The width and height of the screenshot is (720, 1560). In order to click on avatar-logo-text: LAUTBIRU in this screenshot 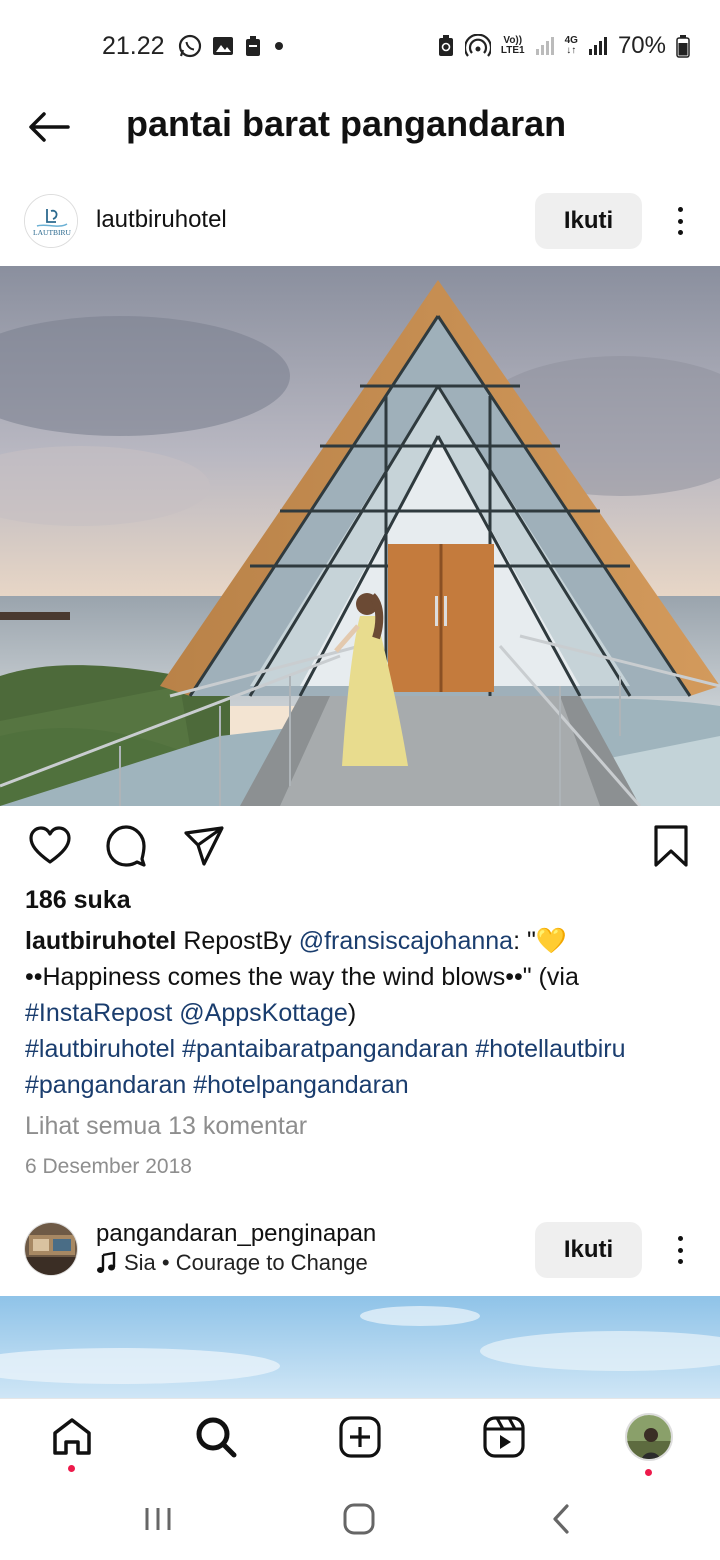, I will do `click(52, 232)`.